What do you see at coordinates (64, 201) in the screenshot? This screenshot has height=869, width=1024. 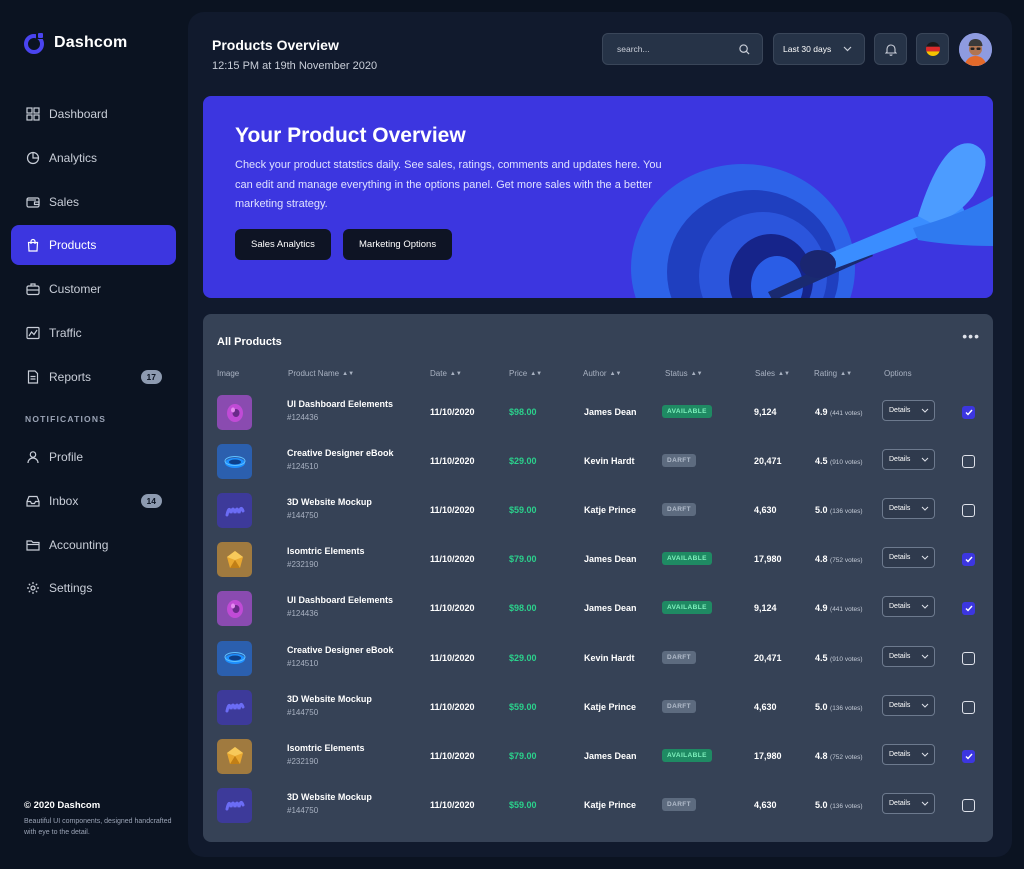 I see `sidebar-item-label: Sales` at bounding box center [64, 201].